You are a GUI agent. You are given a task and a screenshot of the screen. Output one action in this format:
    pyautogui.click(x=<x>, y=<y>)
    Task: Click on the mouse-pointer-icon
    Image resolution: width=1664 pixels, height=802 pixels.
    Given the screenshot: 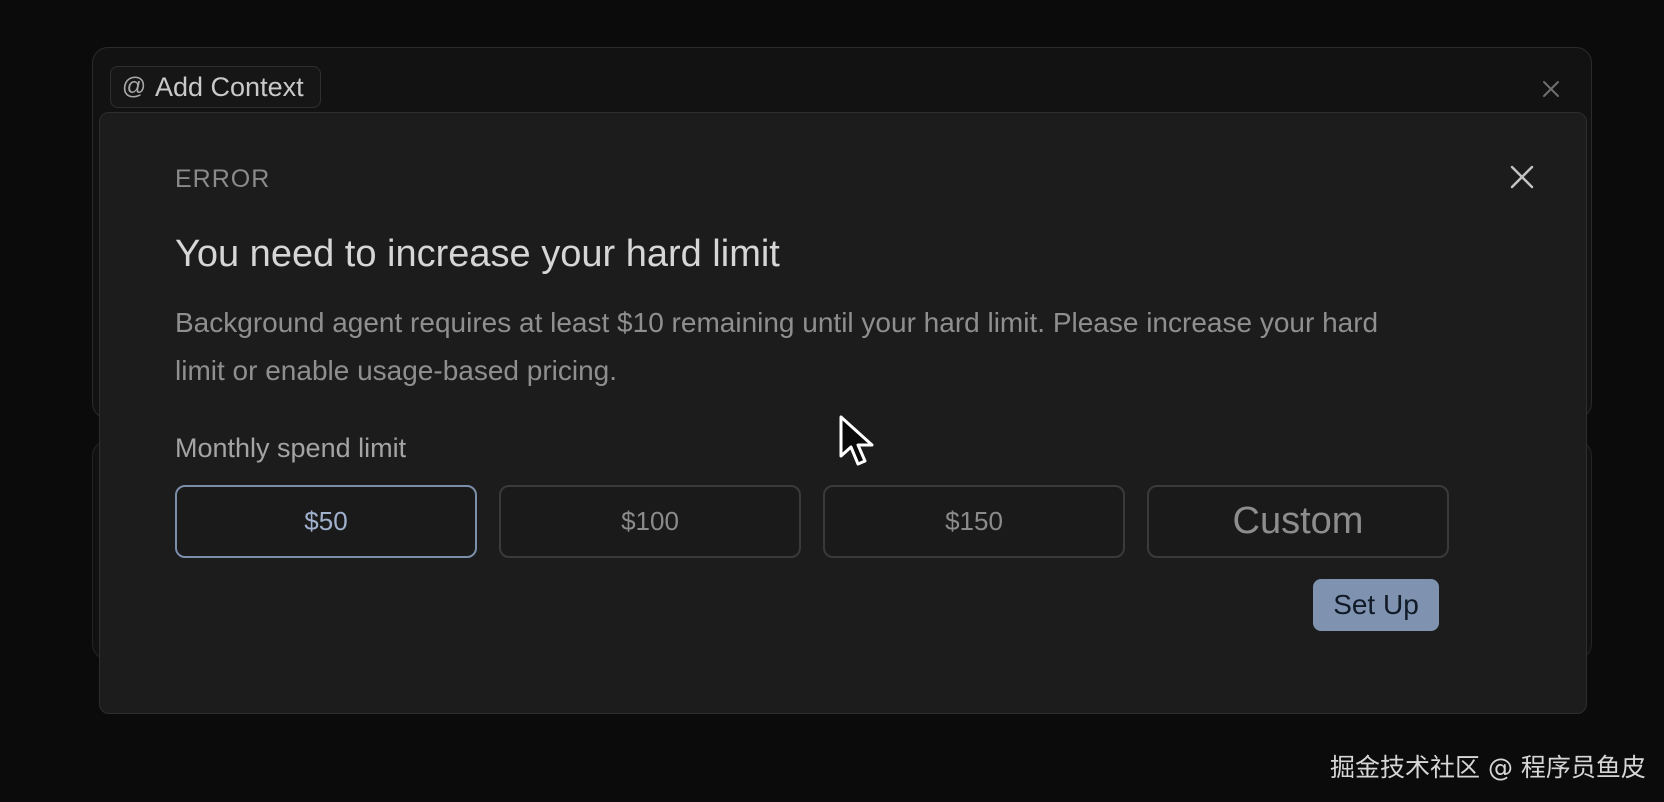 What is the action you would take?
    pyautogui.click(x=856, y=440)
    